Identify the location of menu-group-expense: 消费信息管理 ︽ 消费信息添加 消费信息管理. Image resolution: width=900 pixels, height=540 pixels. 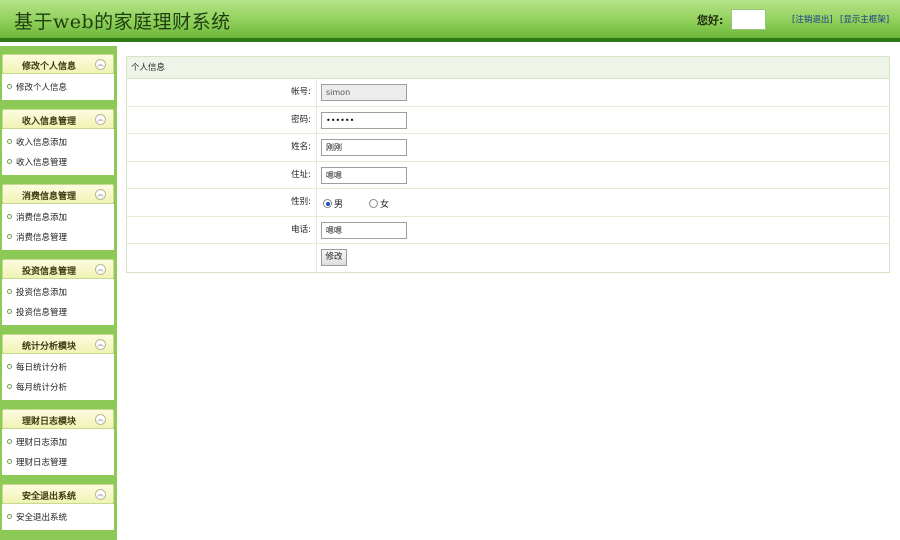
(58, 217).